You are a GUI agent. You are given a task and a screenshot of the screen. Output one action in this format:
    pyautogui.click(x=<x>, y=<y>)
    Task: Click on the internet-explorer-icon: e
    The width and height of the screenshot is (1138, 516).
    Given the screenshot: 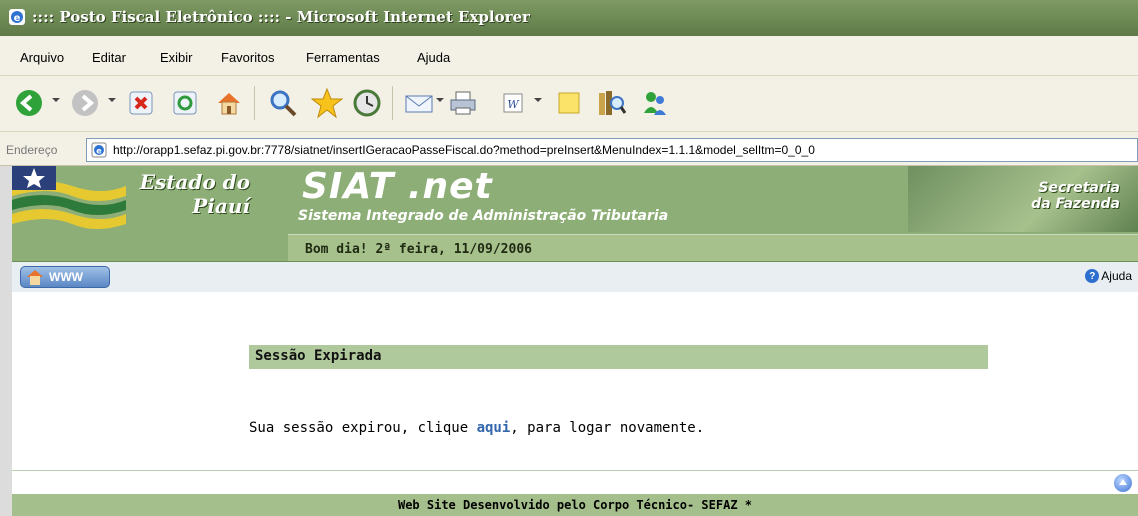 What is the action you would take?
    pyautogui.click(x=17, y=17)
    